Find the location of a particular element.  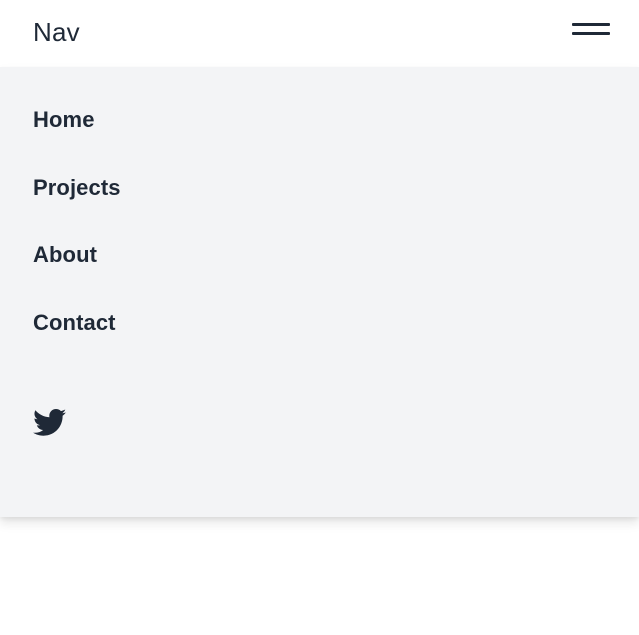

nav-item-projects: Projects is located at coordinates (77, 207).